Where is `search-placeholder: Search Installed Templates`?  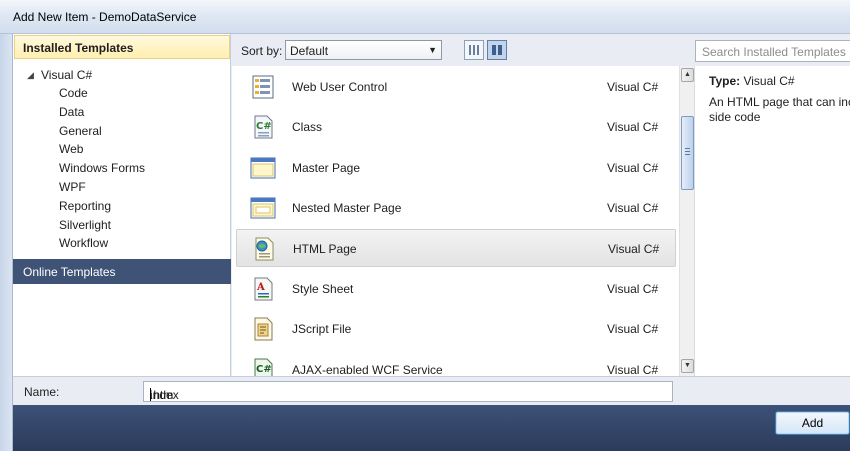 search-placeholder: Search Installed Templates is located at coordinates (774, 52).